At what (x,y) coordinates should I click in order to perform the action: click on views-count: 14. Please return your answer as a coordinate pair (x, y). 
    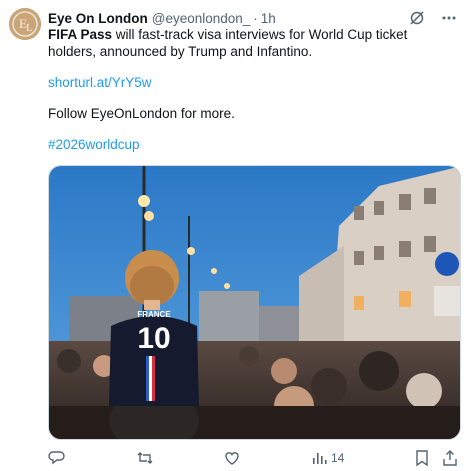
    Looking at the image, I should click on (337, 458).